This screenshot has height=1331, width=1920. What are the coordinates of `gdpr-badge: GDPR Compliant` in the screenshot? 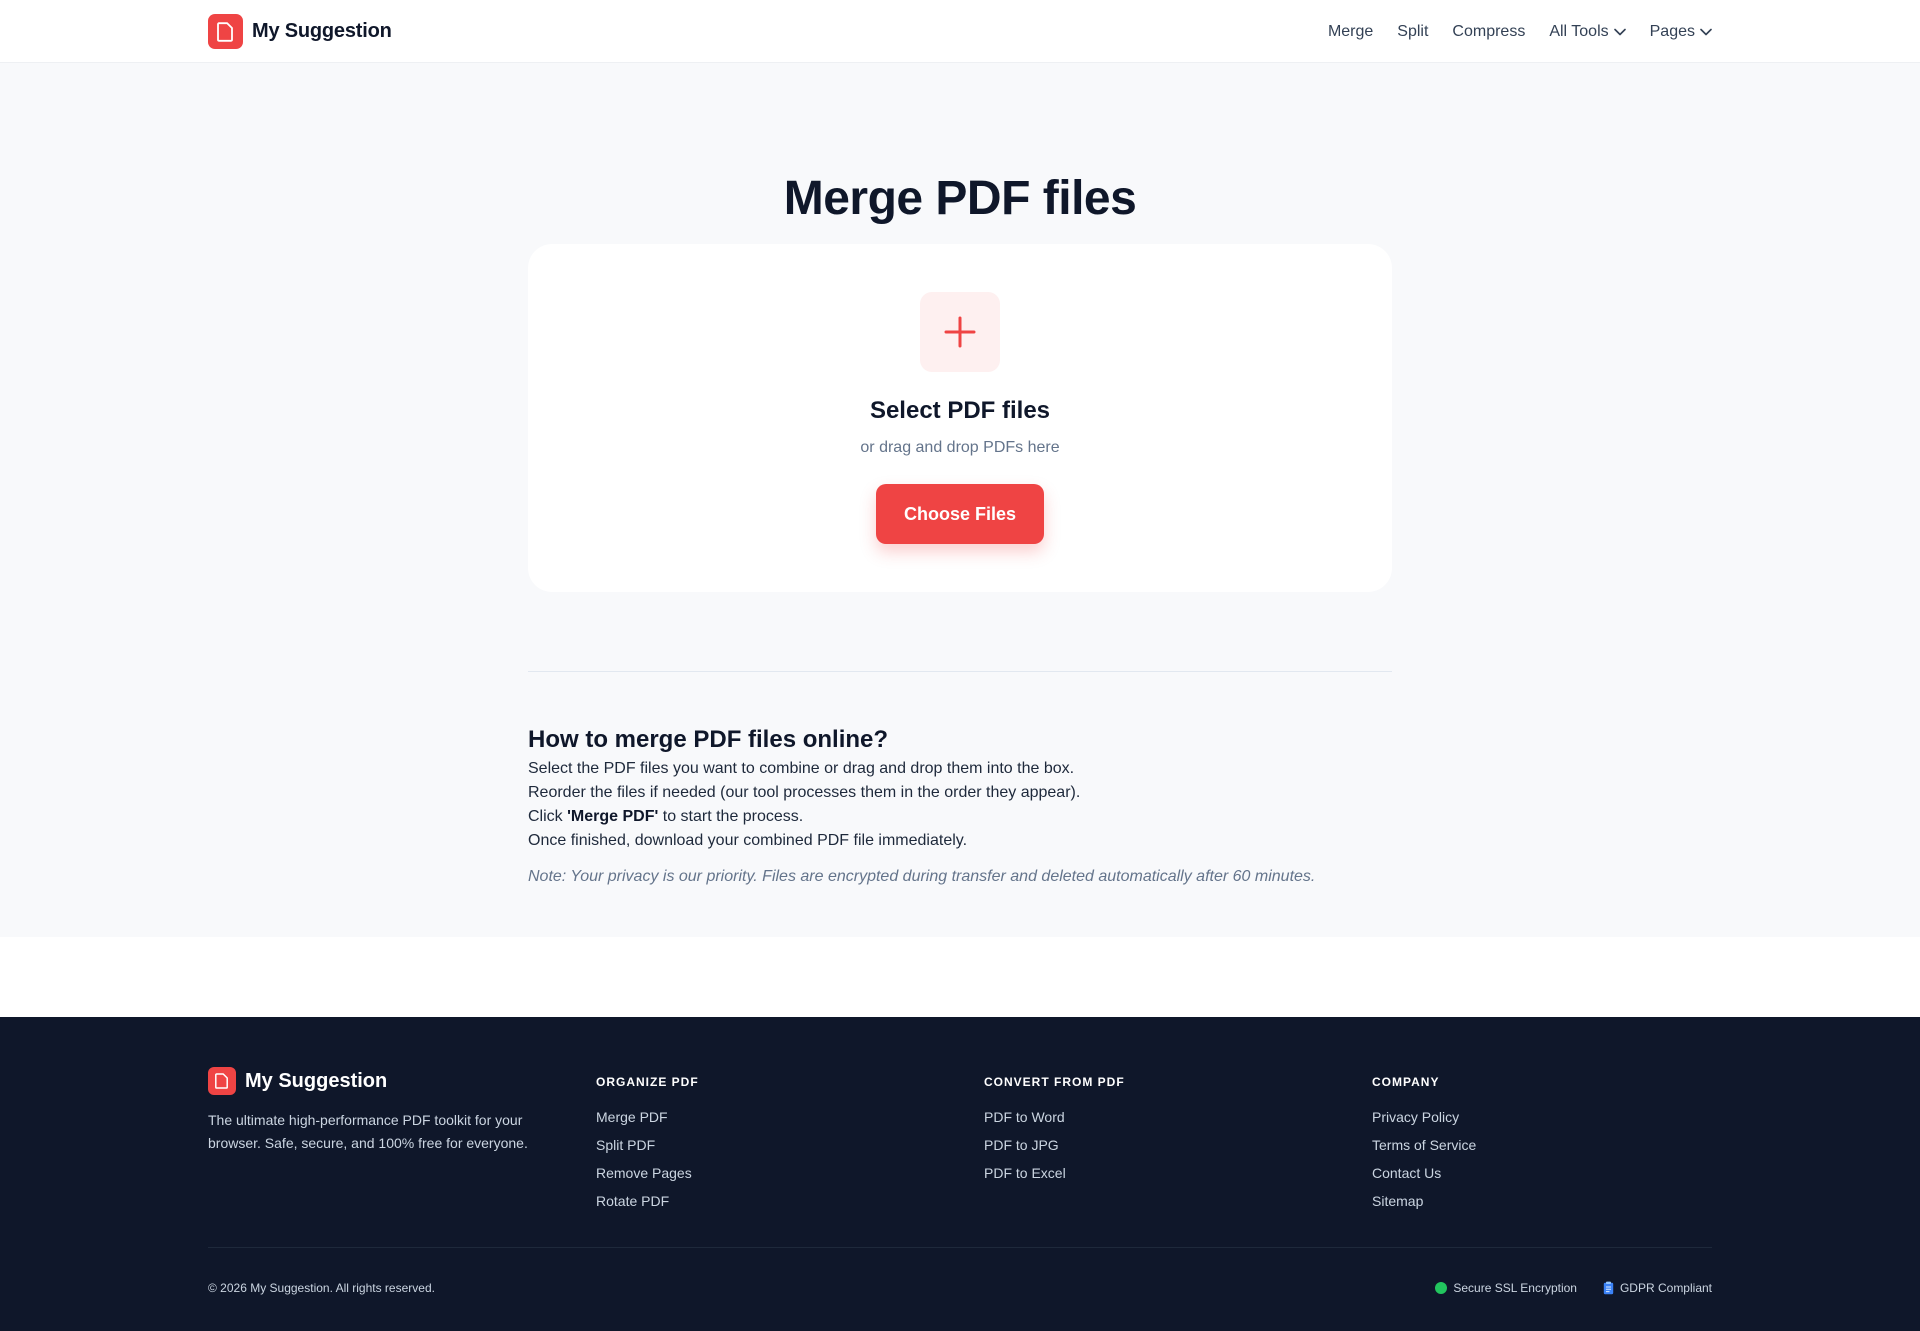 It's located at (1657, 1288).